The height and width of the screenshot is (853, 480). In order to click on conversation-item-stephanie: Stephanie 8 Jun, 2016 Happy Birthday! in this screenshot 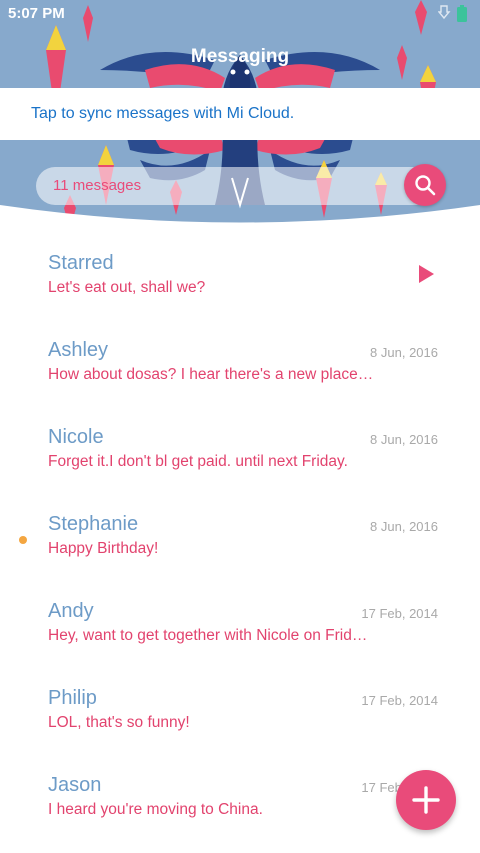, I will do `click(240, 544)`.